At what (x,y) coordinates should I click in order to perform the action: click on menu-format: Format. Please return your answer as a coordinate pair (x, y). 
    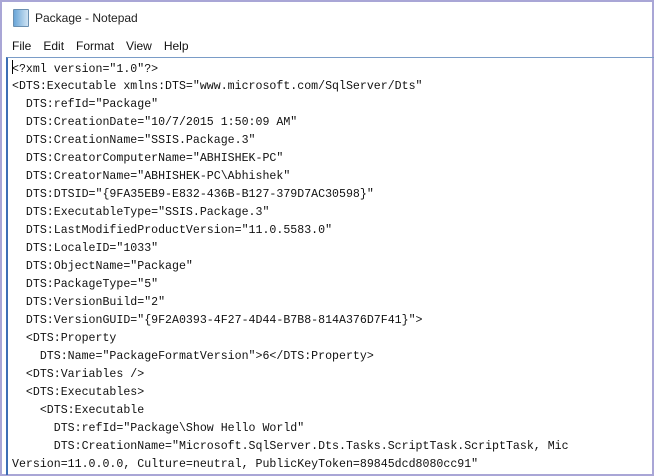
    Looking at the image, I should click on (95, 46).